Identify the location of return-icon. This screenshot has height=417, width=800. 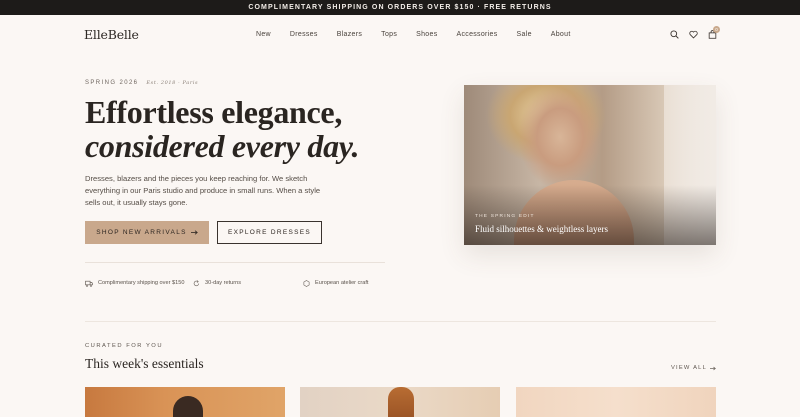
(196, 282).